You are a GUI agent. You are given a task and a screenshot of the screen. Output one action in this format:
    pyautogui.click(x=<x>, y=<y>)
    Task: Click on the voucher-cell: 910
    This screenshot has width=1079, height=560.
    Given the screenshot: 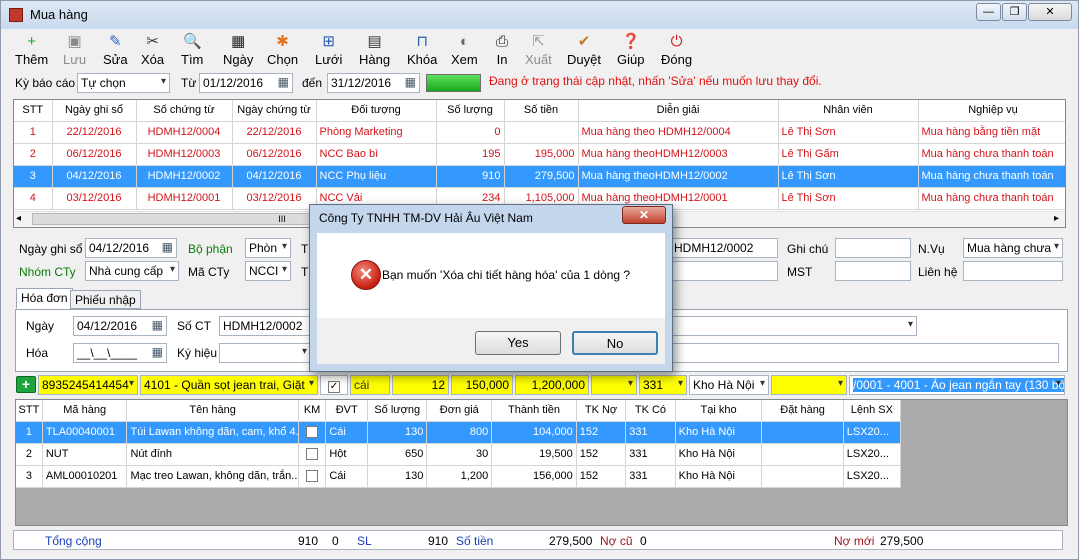 What is the action you would take?
    pyautogui.click(x=470, y=176)
    